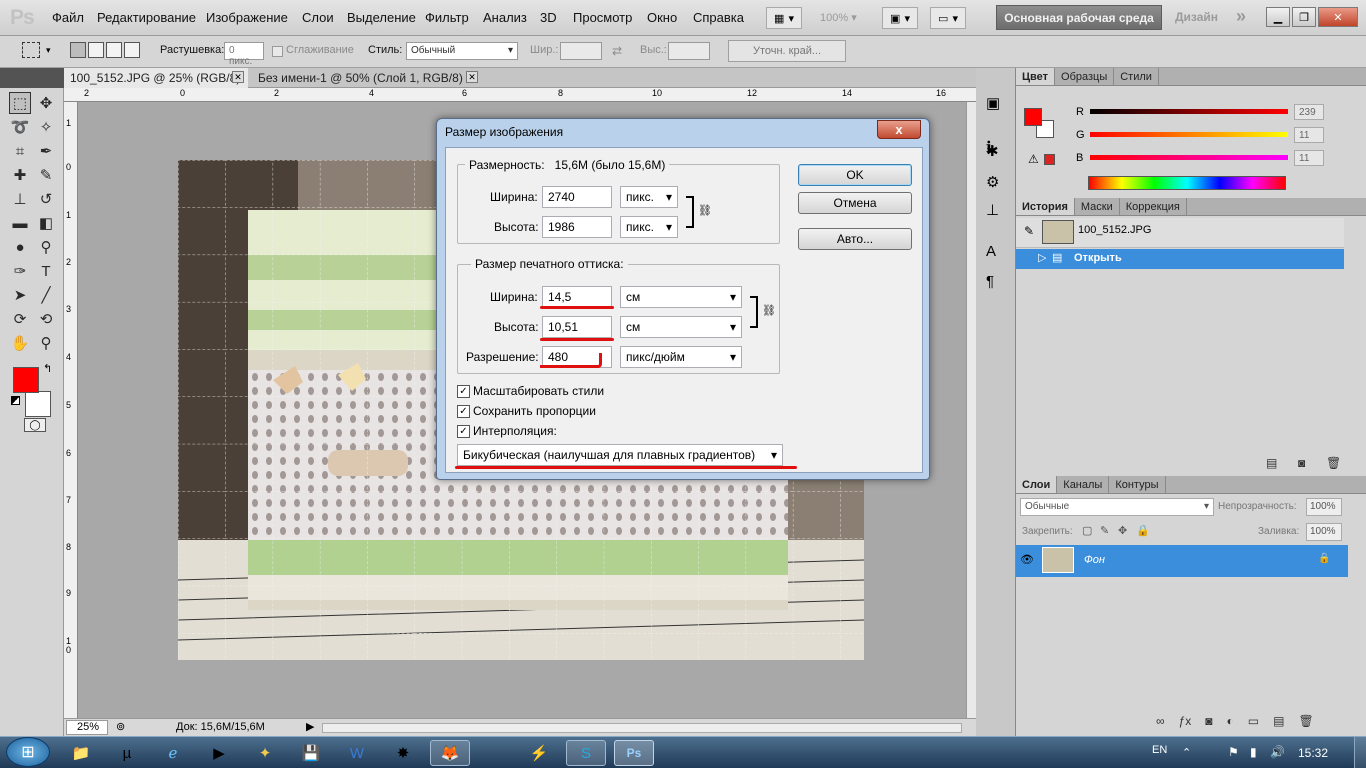  What do you see at coordinates (311, 753) in the screenshot?
I see `save-app-icon: 💾` at bounding box center [311, 753].